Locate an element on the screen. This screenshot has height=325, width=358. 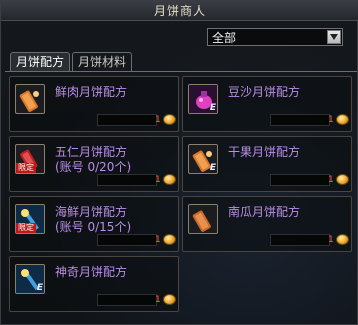
shop-item-card: E 豆沙月饼配方 1 is located at coordinates (267, 104).